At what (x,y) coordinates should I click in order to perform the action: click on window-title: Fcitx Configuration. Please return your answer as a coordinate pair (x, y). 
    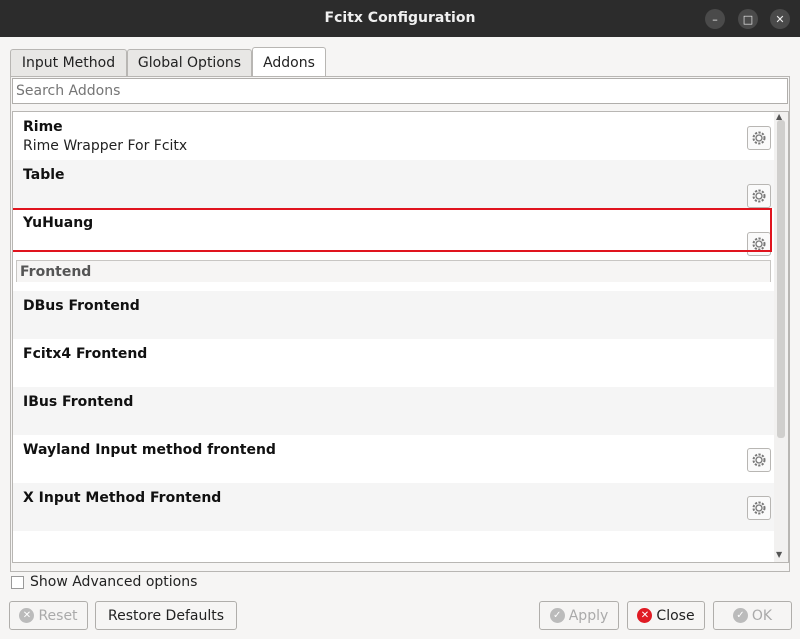
    Looking at the image, I should click on (400, 18).